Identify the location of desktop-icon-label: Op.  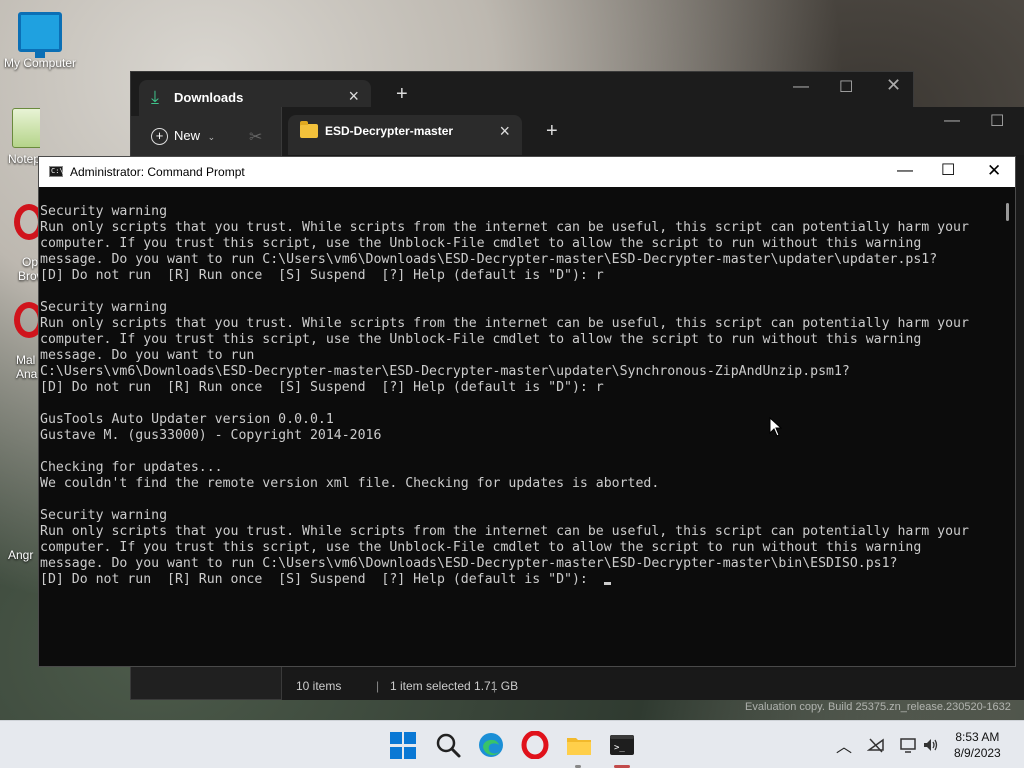
(30, 262).